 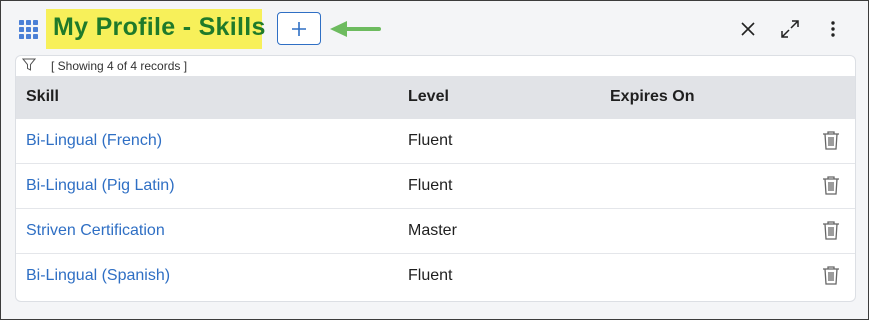 I want to click on expand-icon, so click(x=790, y=29).